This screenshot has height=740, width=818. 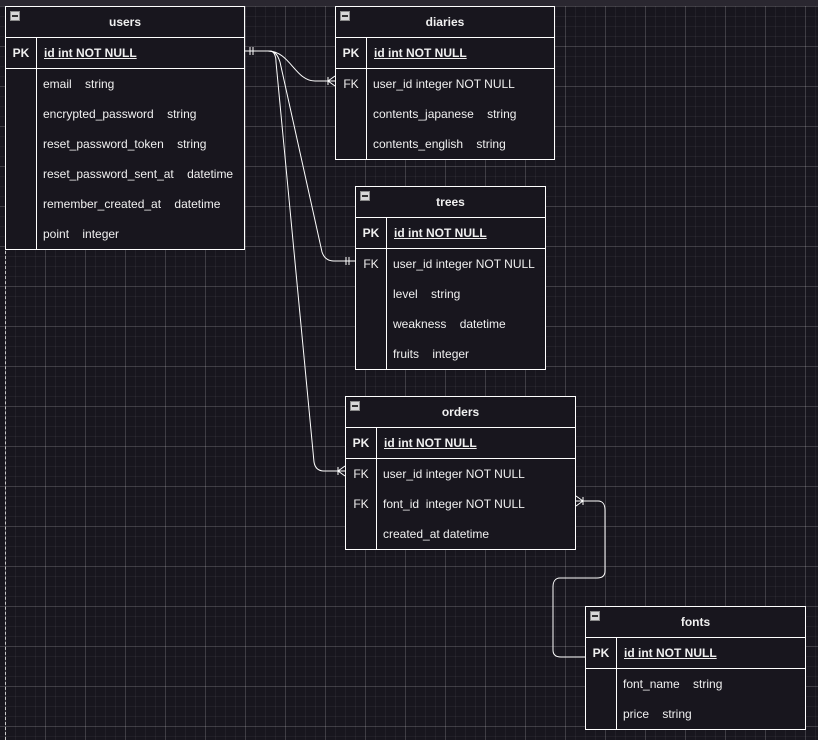 What do you see at coordinates (125, 234) in the screenshot?
I see `field-row: point integer` at bounding box center [125, 234].